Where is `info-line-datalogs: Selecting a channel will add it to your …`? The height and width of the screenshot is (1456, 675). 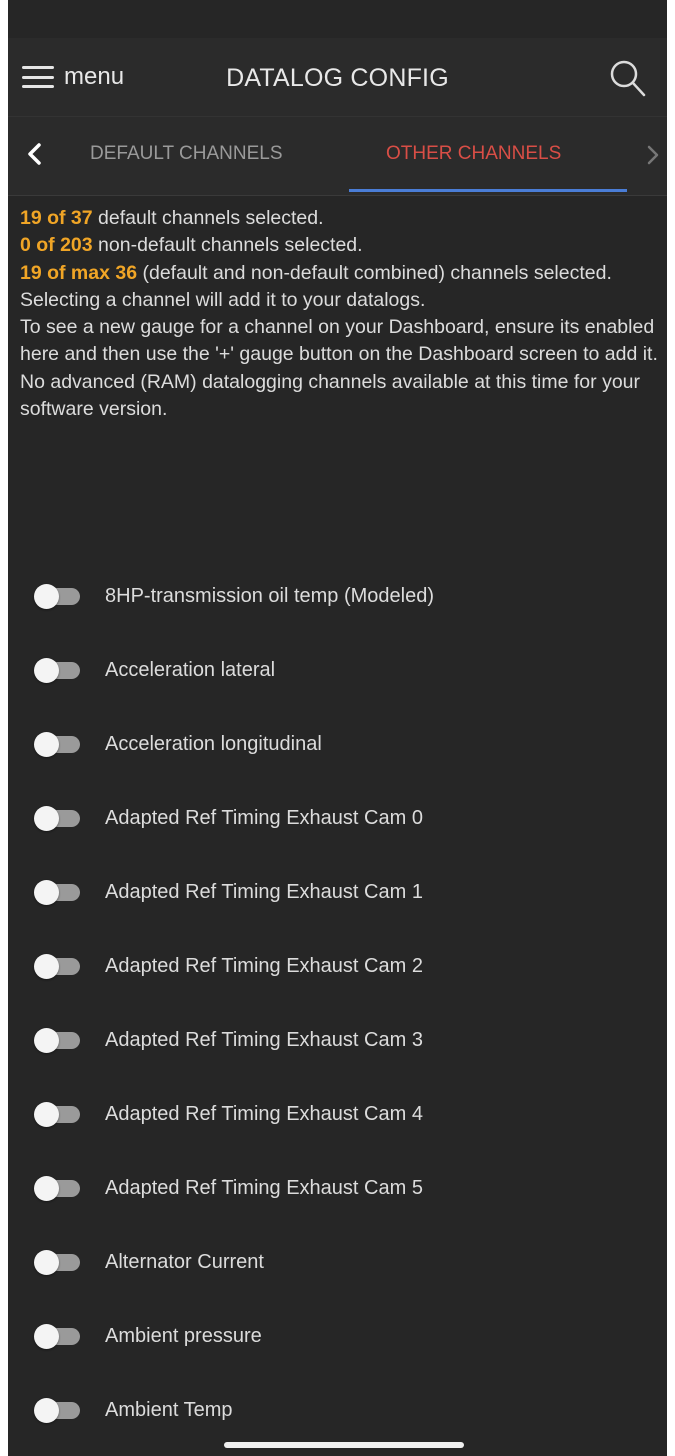 info-line-datalogs: Selecting a channel will add it to your … is located at coordinates (223, 299).